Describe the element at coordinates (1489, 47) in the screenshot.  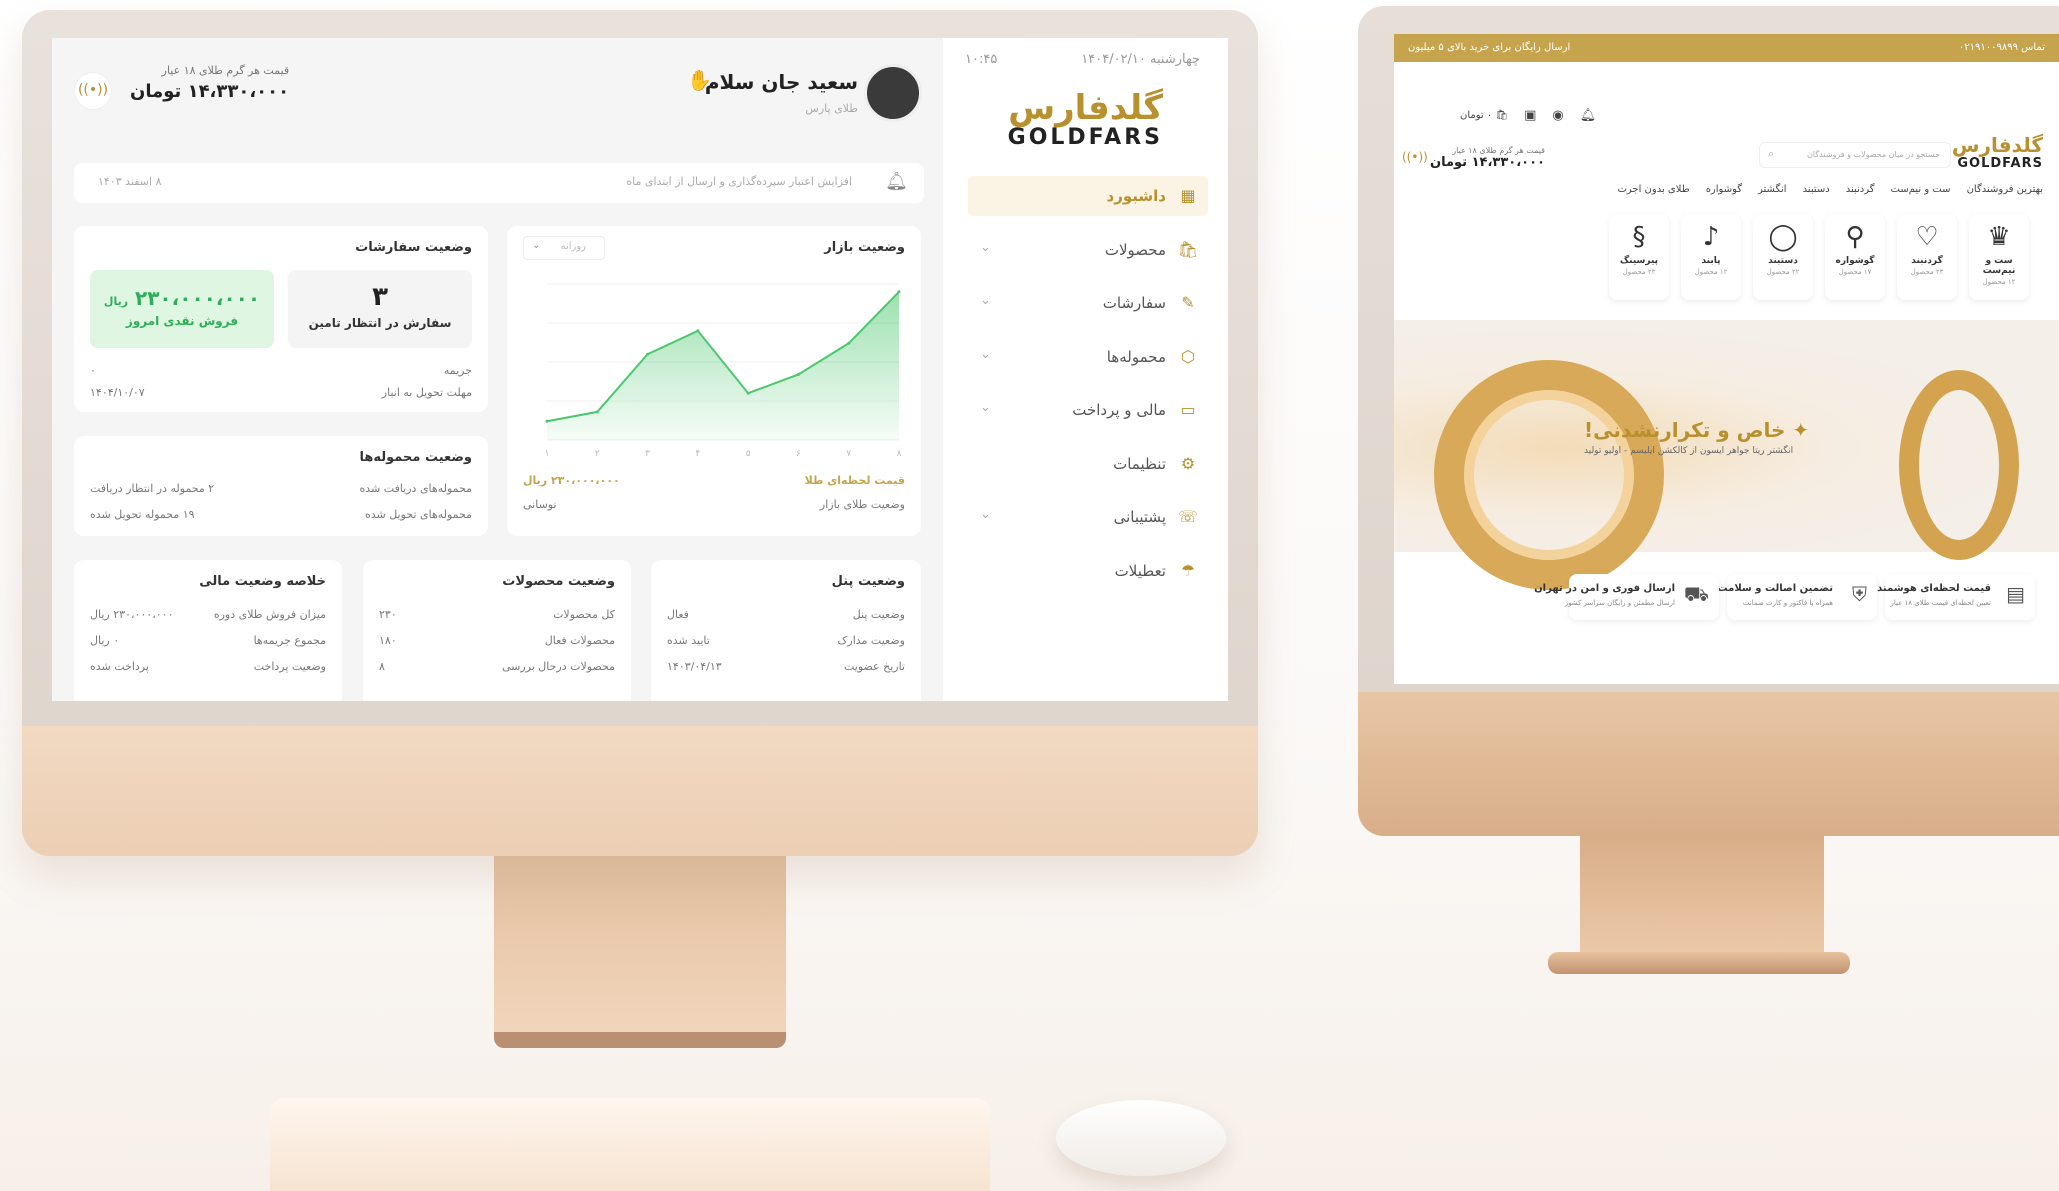
I see `topbar-promo: ارسال رایگان برای خرید بالای ۵ میلیون` at that location.